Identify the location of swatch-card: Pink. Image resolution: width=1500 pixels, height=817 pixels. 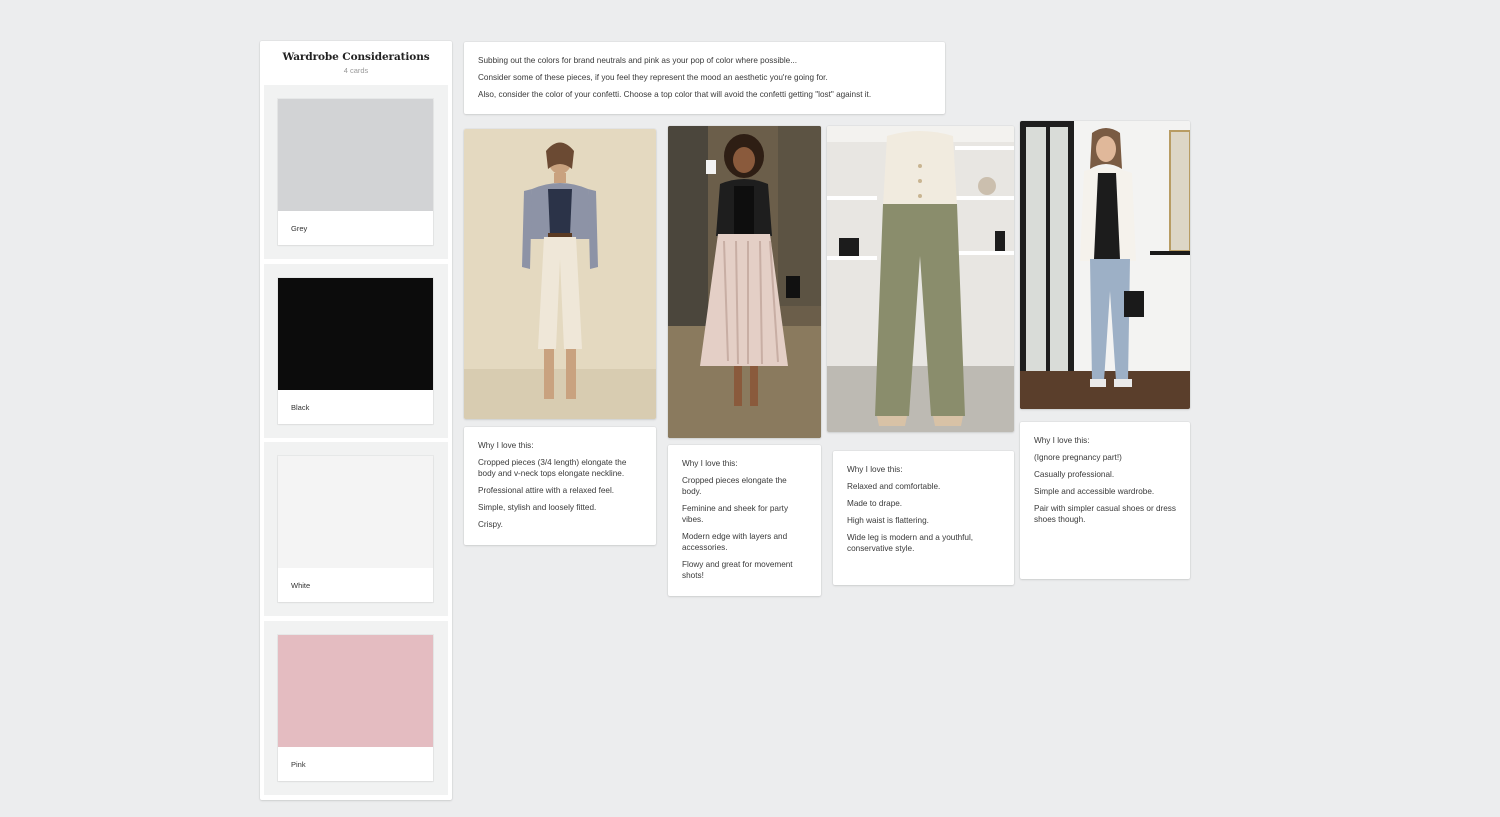
(355, 708).